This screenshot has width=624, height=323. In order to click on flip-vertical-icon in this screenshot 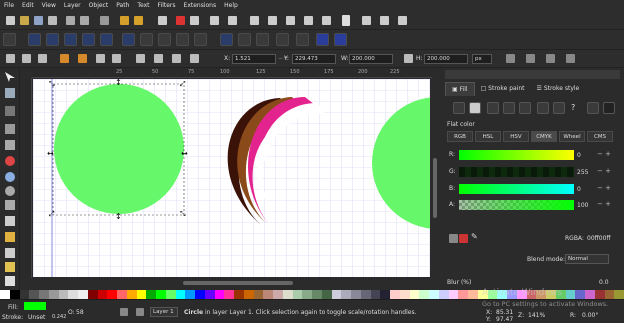, I will do `click(116, 58)`.